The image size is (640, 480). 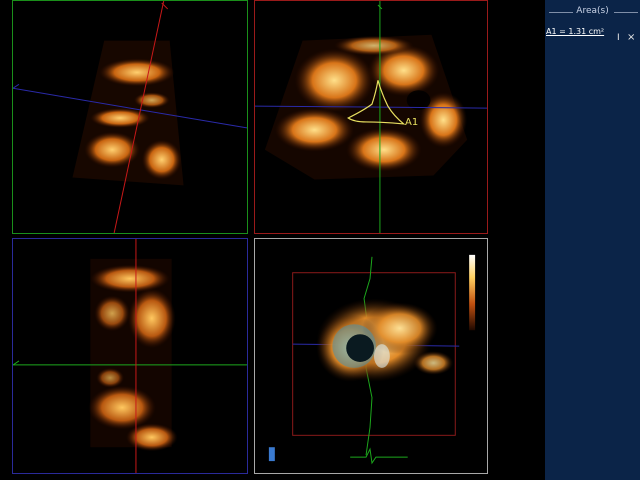 I want to click on area-trace-label: A1, so click(x=412, y=122).